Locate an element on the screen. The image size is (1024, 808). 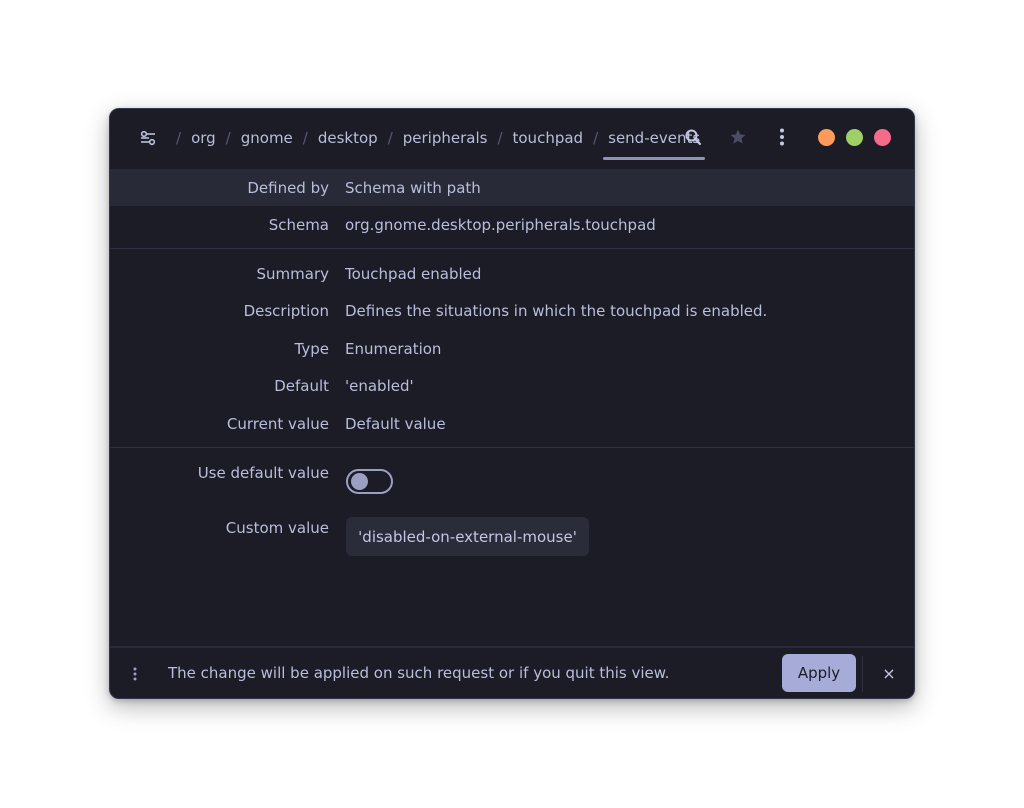
search-button is located at coordinates (693, 137).